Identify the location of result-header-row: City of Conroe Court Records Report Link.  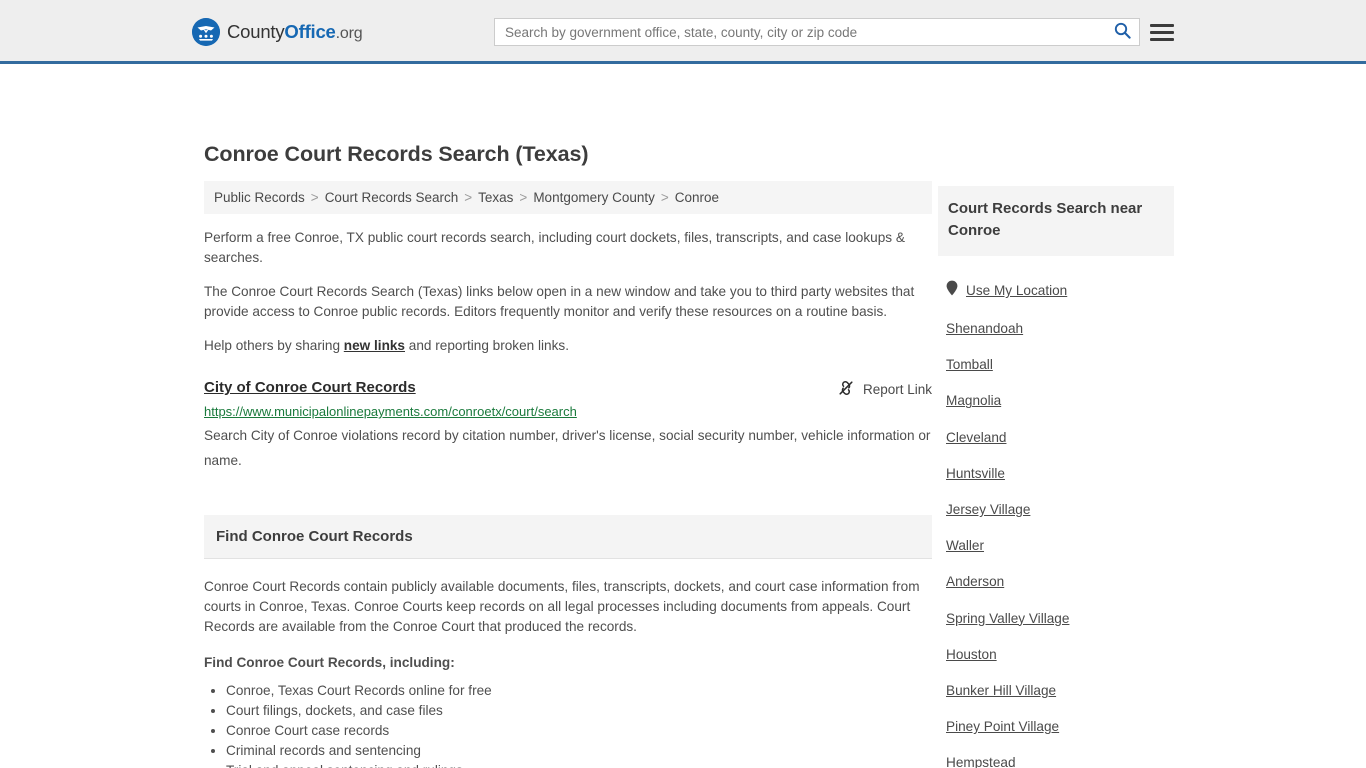
(568, 389).